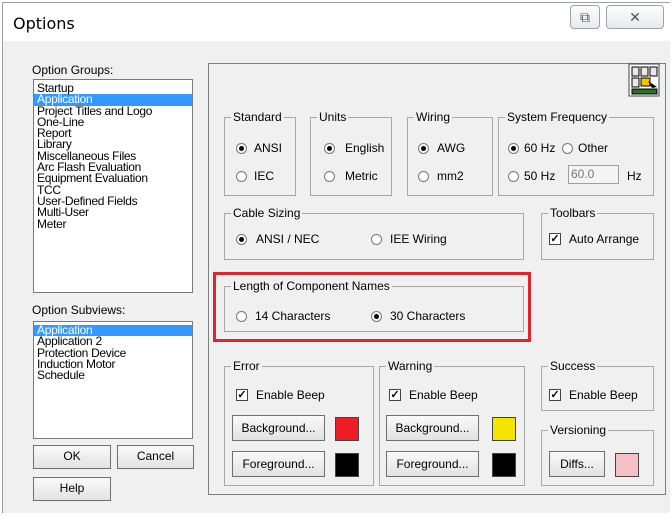 The image size is (672, 515). What do you see at coordinates (376, 239) in the screenshot?
I see `iee-wiring-radio` at bounding box center [376, 239].